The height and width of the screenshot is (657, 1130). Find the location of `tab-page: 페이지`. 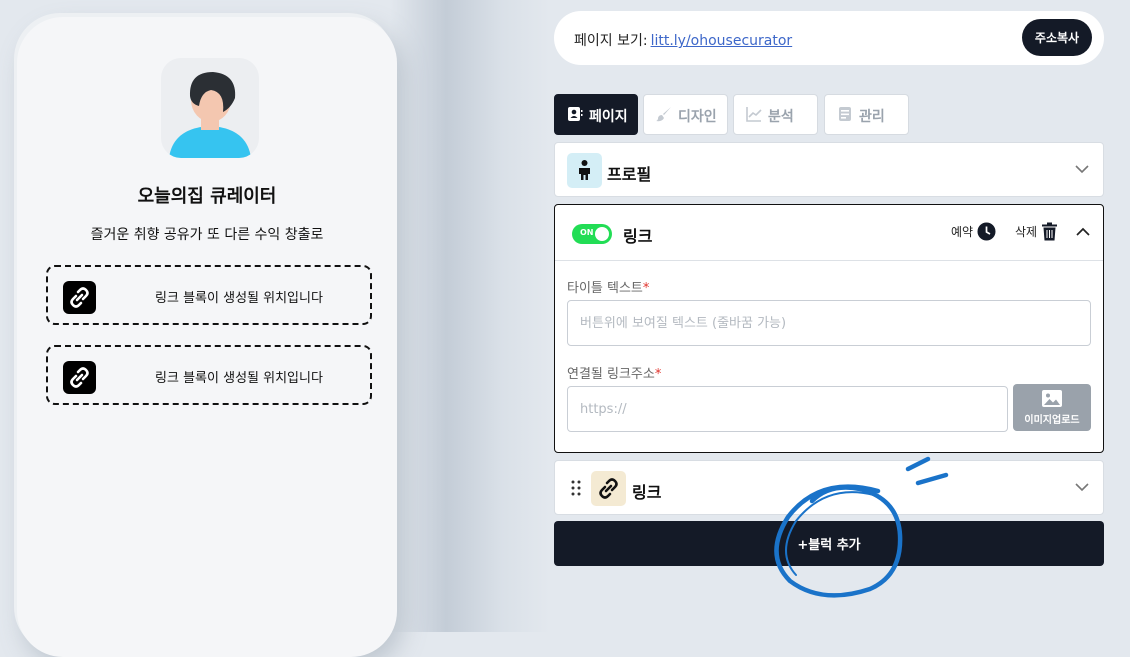

tab-page: 페이지 is located at coordinates (596, 114).